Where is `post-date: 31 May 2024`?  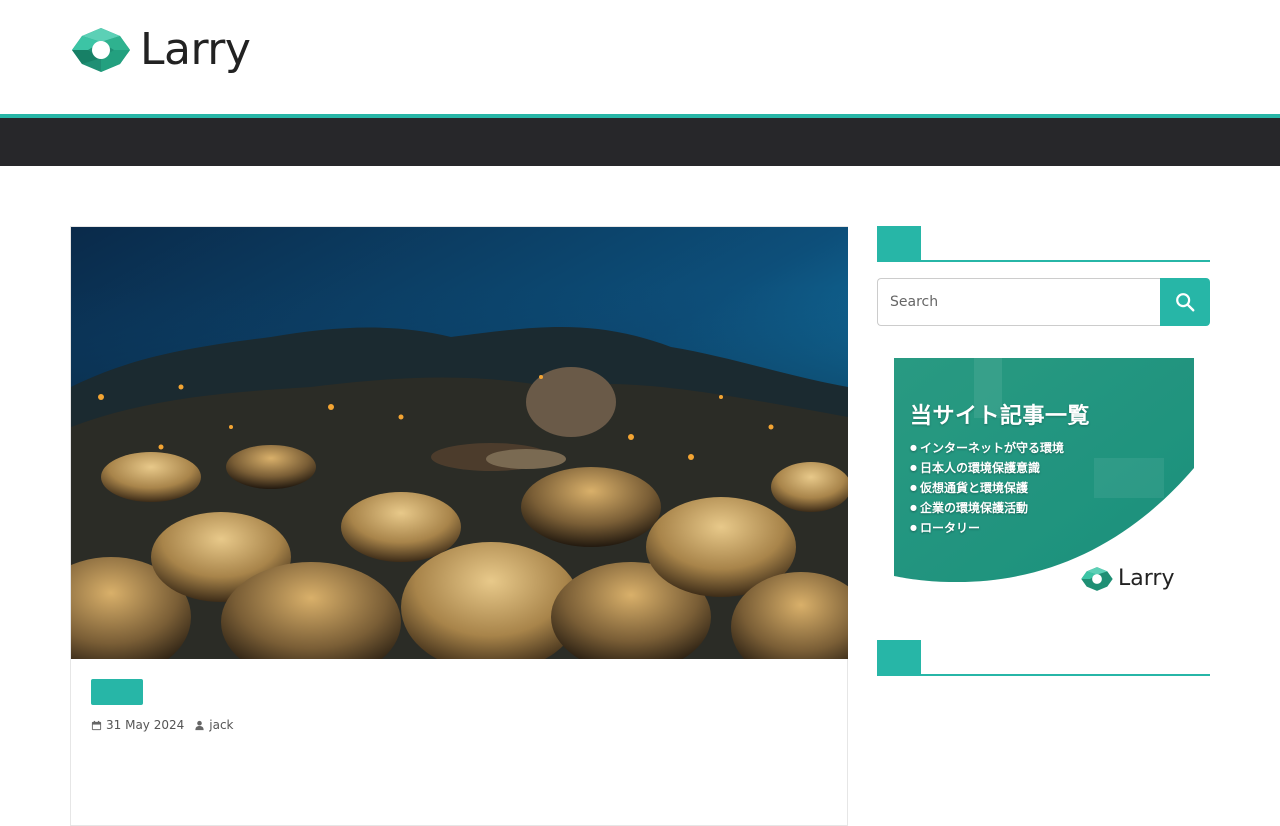
post-date: 31 May 2024 is located at coordinates (137, 725).